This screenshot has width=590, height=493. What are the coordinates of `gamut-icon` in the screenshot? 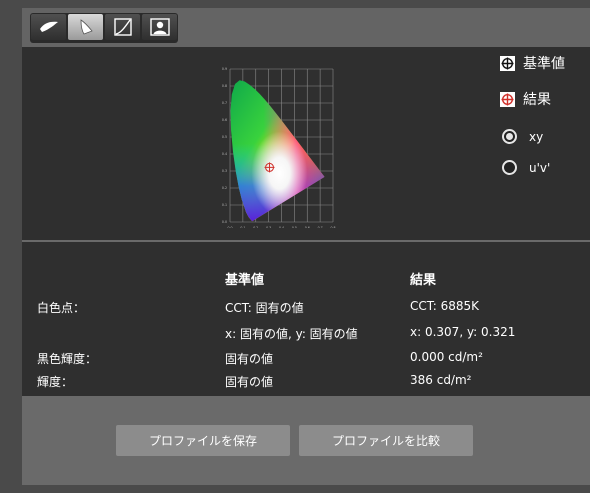 It's located at (86, 27).